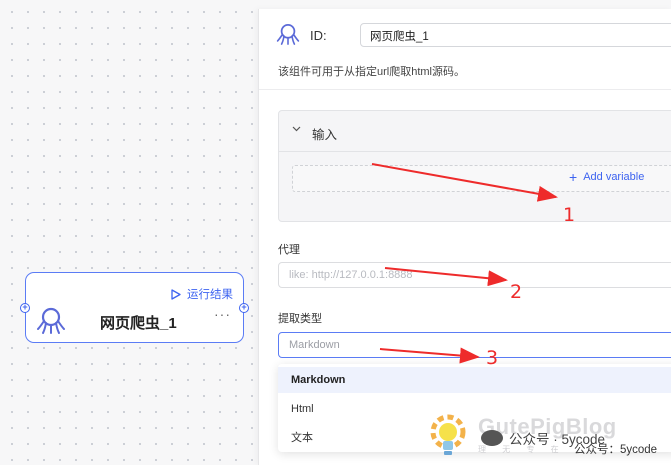 The image size is (671, 465). Describe the element at coordinates (515, 35) in the screenshot. I see `id-input: 网页爬虫_1` at that location.